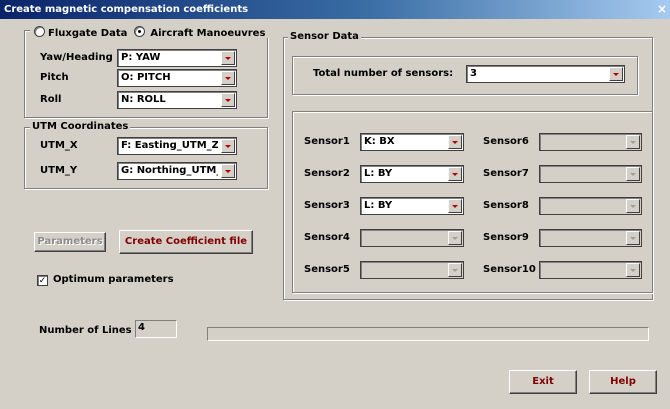 This screenshot has height=409, width=670. Describe the element at coordinates (80, 127) in the screenshot. I see `utm-group-title: UTM Coordinates` at that location.